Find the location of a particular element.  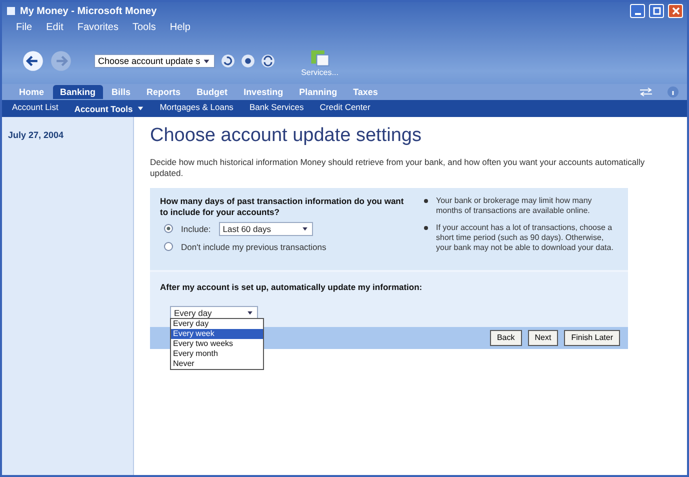

menu-item: Favorites is located at coordinates (97, 29).